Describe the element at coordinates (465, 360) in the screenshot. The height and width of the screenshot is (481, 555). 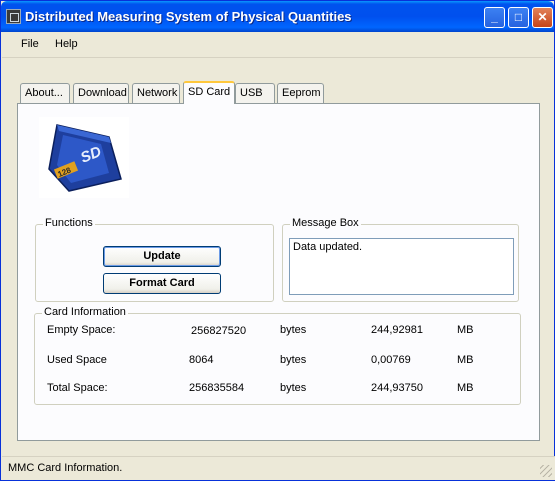
I see `used-space-mb-unit: MB` at that location.